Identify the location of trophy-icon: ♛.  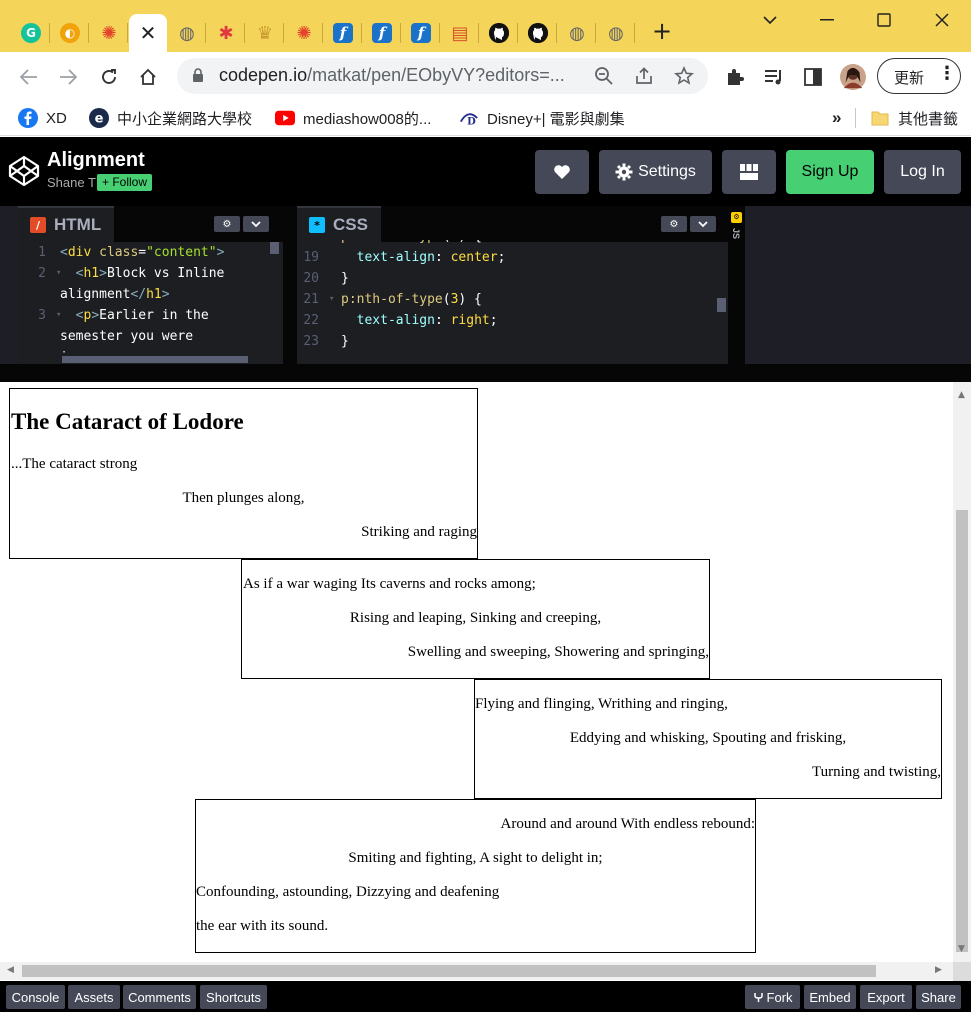
(265, 33).